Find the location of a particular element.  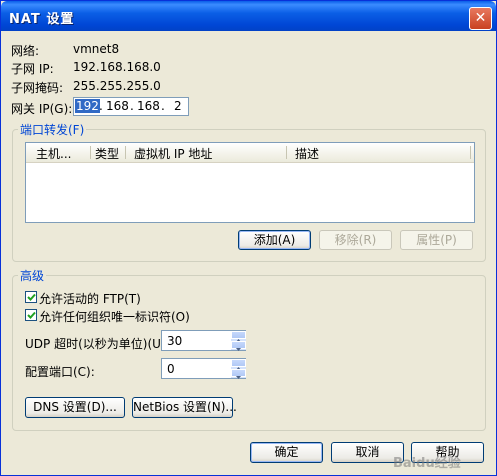

list-header: 主机... 类型 虚拟机 IP 地址 描述 is located at coordinates (250, 153).